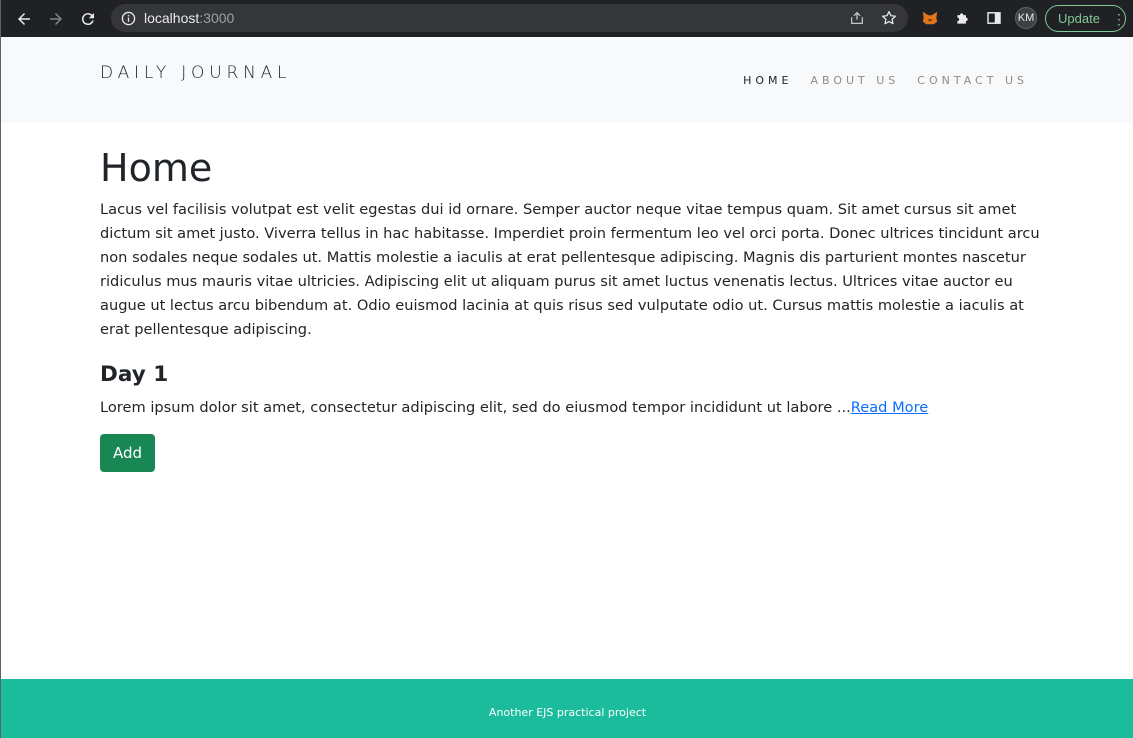 Image resolution: width=1133 pixels, height=738 pixels. What do you see at coordinates (994, 18) in the screenshot?
I see `side-panel-icon` at bounding box center [994, 18].